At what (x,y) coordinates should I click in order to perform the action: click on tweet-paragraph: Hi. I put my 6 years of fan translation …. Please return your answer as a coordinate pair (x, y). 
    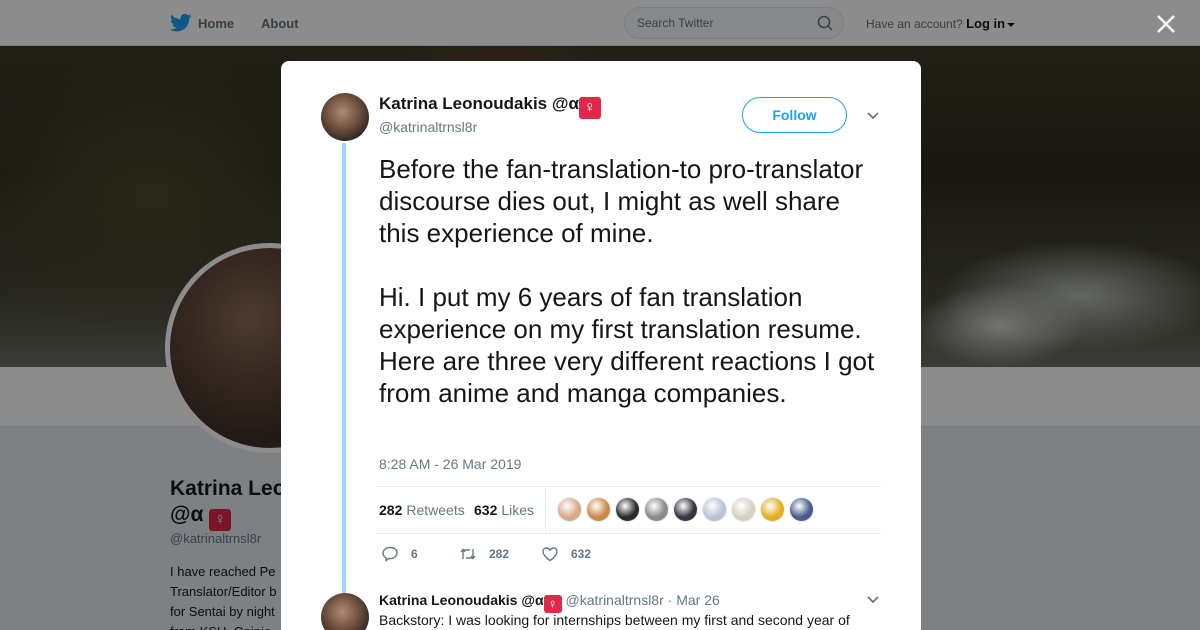
    Looking at the image, I should click on (627, 345).